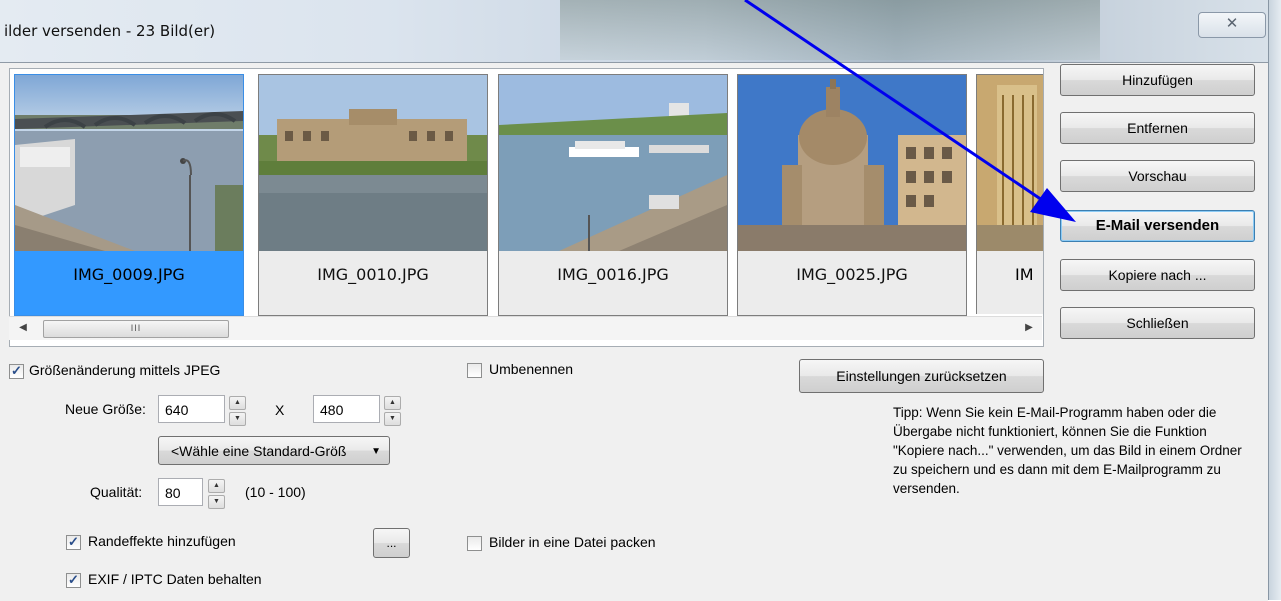 The image size is (1281, 601). I want to click on border-effects-label: Randeffekte hinzufügen, so click(162, 541).